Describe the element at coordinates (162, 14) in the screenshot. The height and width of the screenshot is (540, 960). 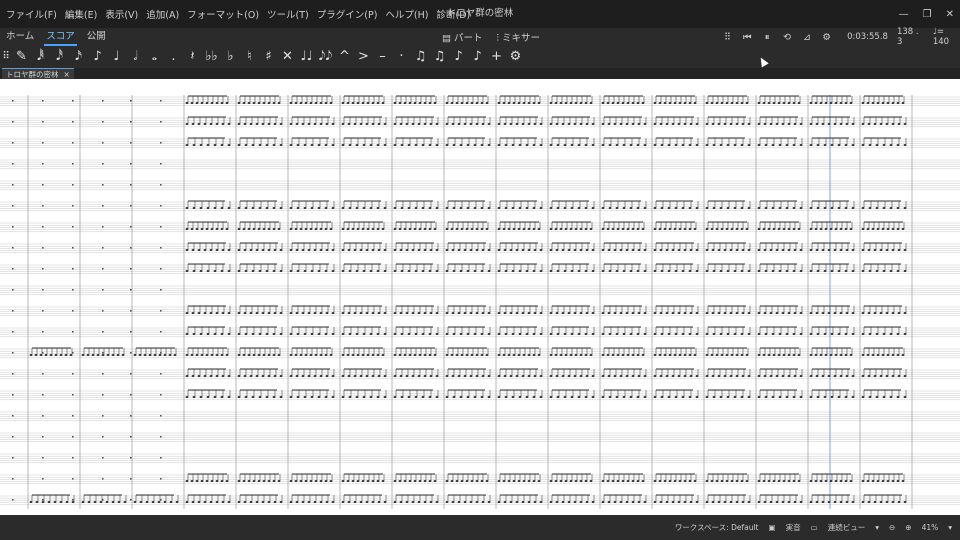
I see `menu-item: 追加(A)` at that location.